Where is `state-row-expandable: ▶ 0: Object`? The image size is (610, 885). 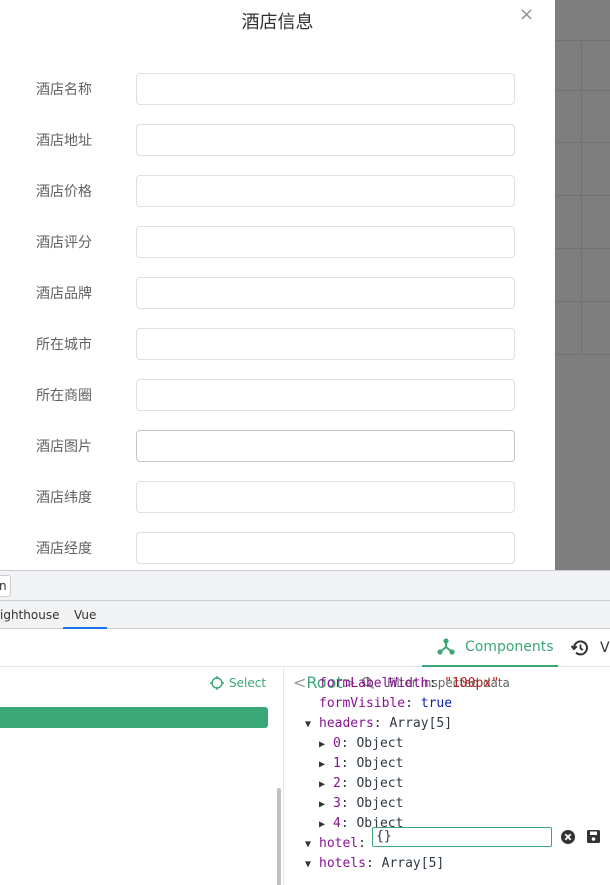
state-row-expandable: ▶ 0: Object is located at coordinates (361, 744).